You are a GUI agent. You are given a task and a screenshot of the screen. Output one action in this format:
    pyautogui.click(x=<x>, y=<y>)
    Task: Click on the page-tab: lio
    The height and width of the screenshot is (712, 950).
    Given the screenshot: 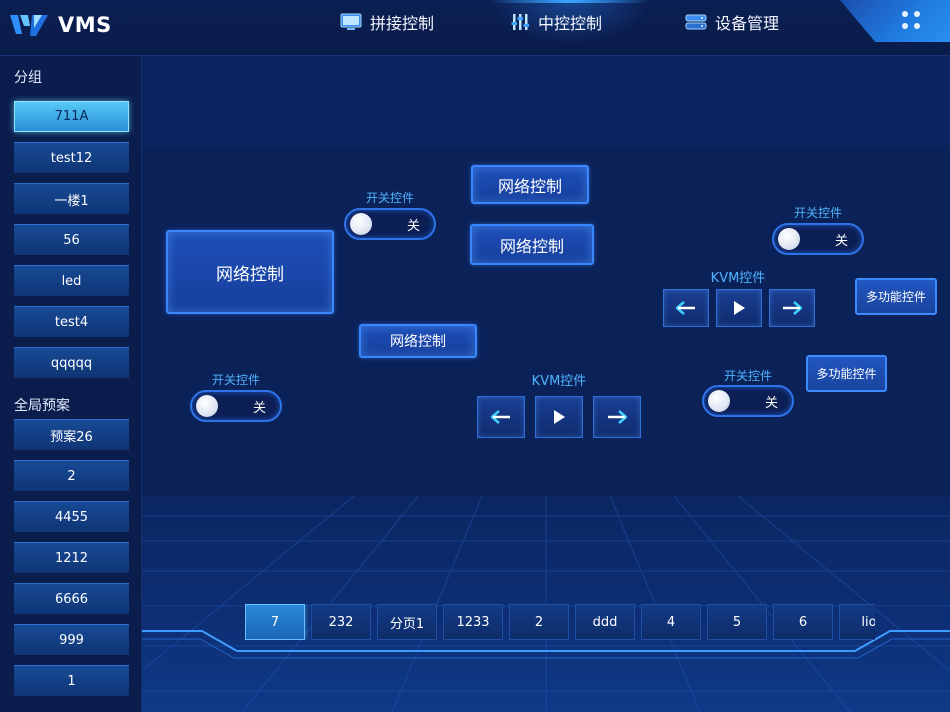 What is the action you would take?
    pyautogui.click(x=857, y=622)
    